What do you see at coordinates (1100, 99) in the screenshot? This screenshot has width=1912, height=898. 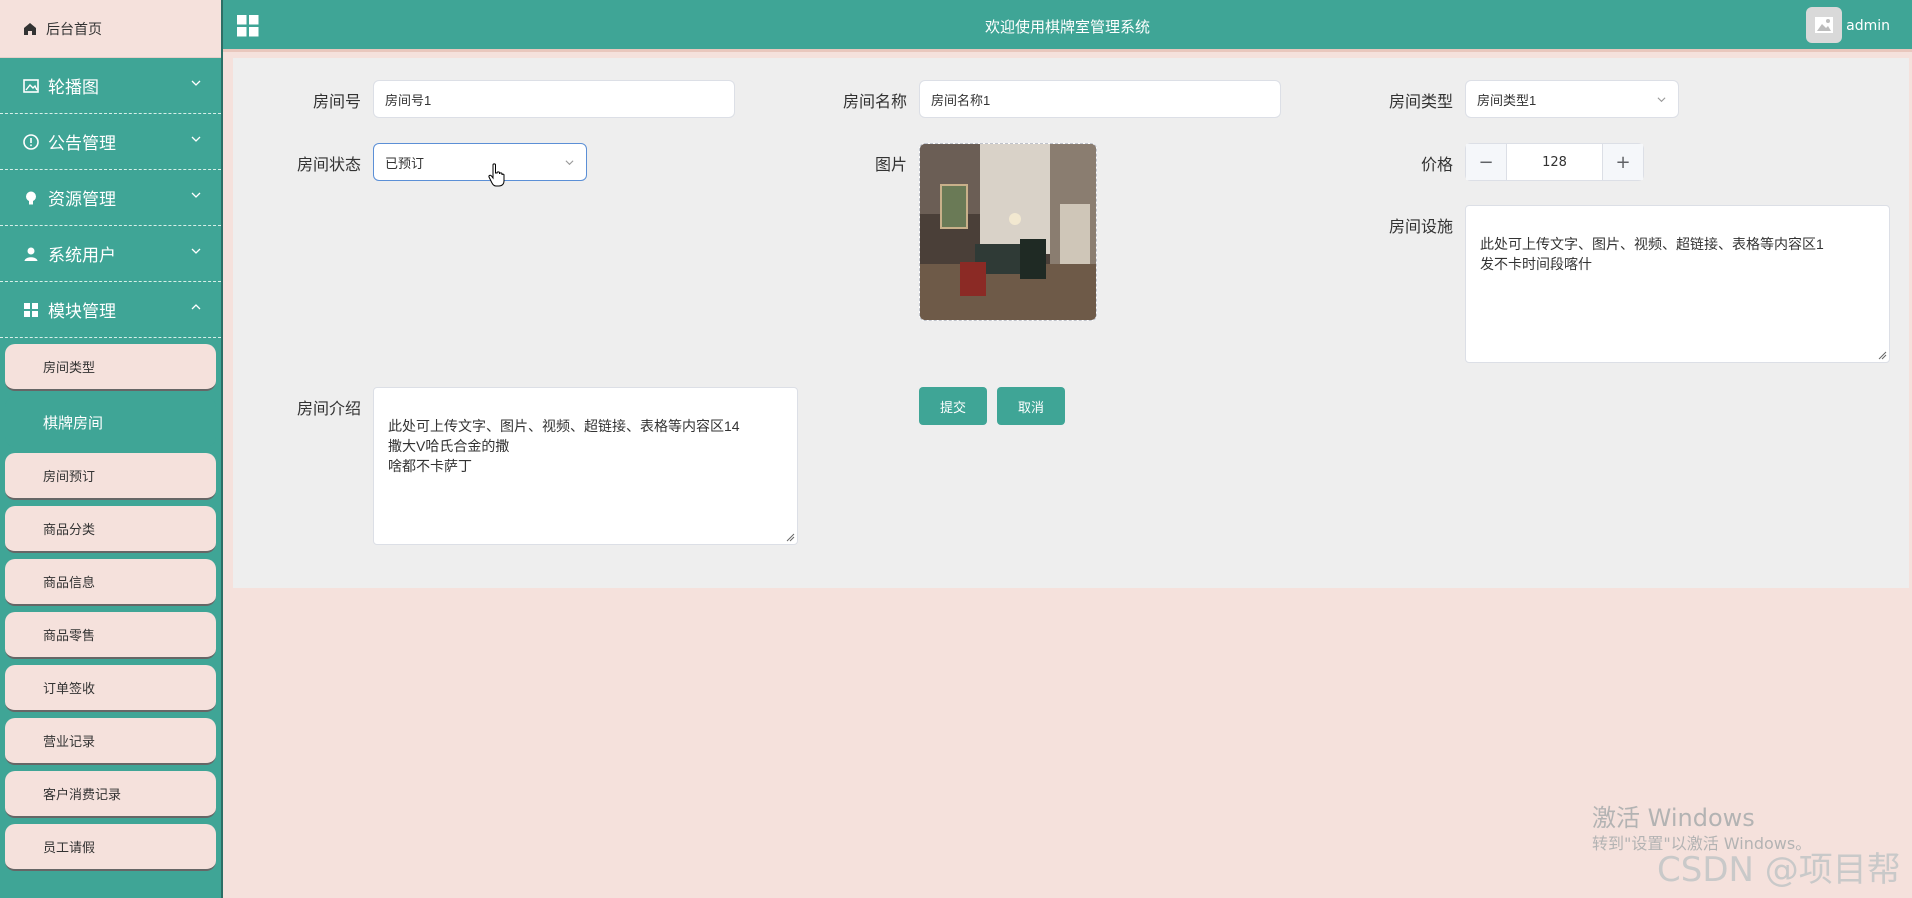 I see `room-name-input: 房间名称1` at bounding box center [1100, 99].